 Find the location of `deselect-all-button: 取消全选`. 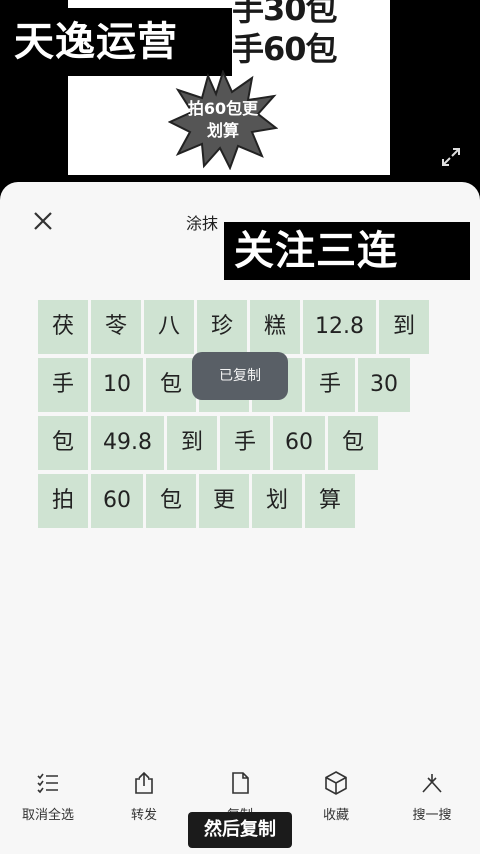

deselect-all-button: 取消全选 is located at coordinates (48, 801).